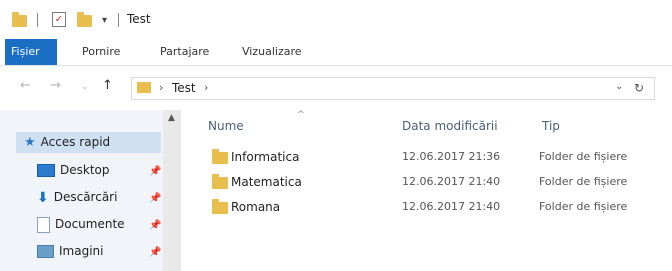 The width and height of the screenshot is (672, 271). Describe the element at coordinates (25, 85) in the screenshot. I see `back-icon: ←` at that location.